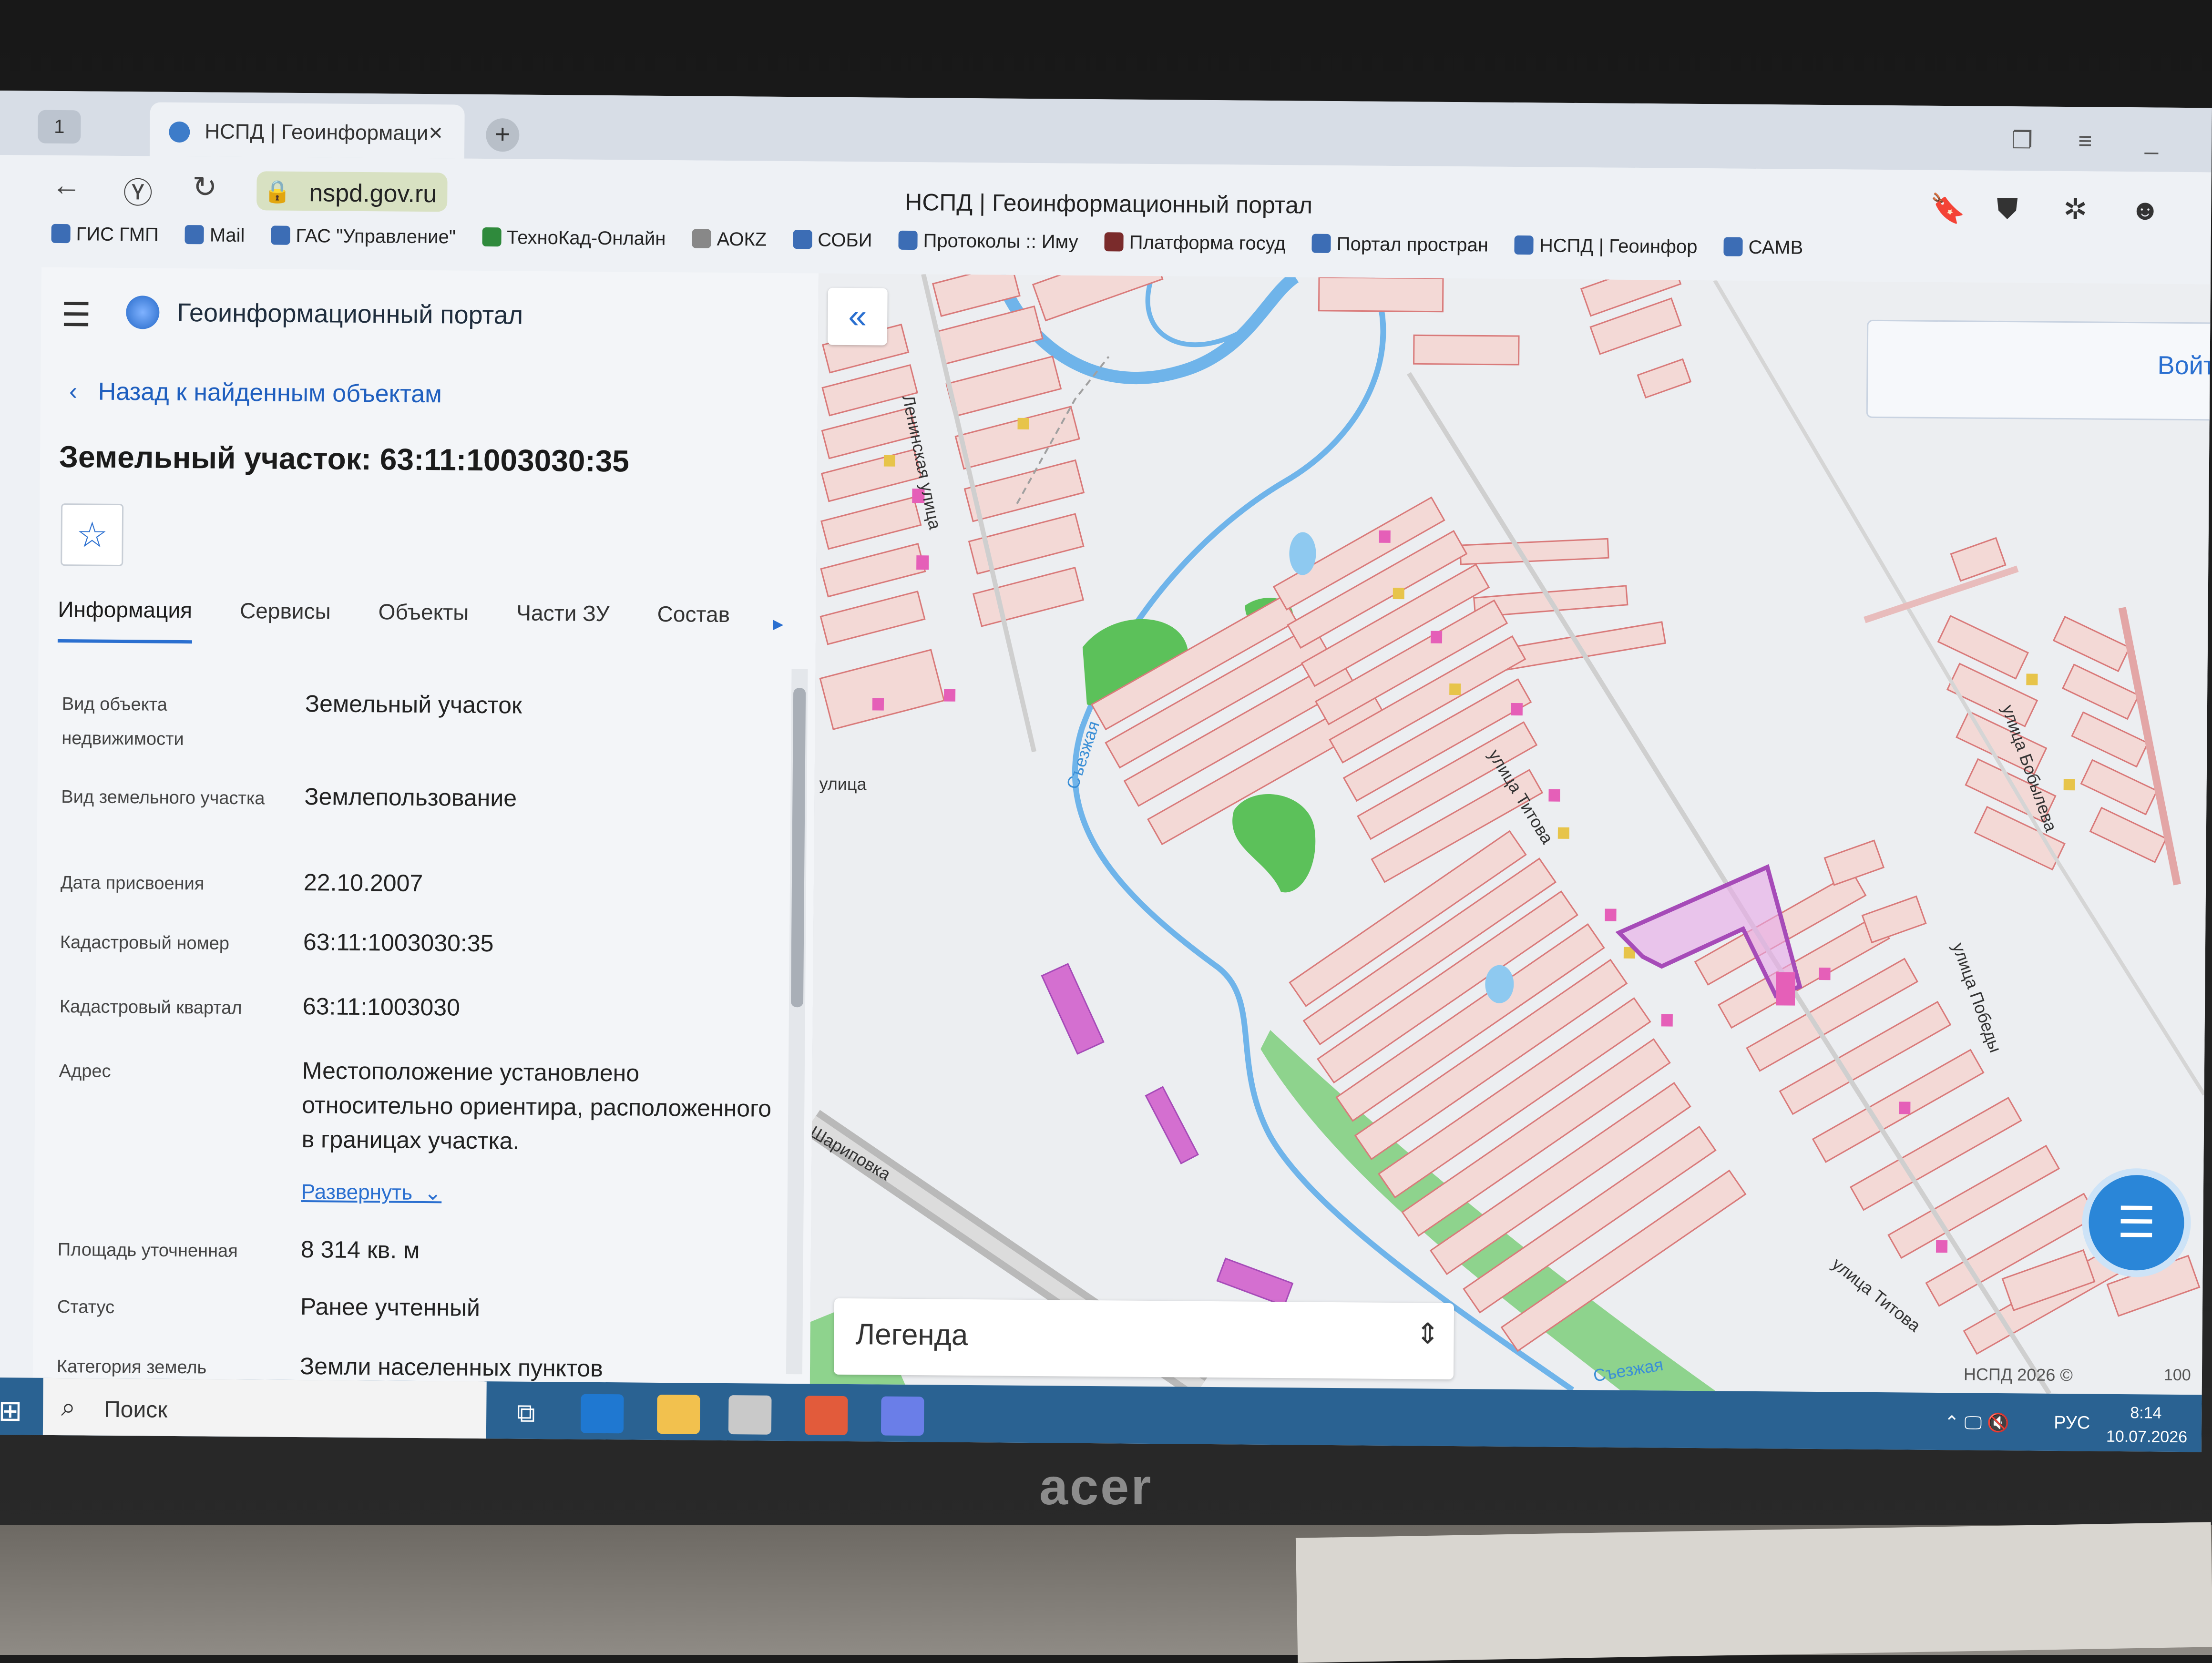 This screenshot has height=1663, width=2212. What do you see at coordinates (573, 238) in the screenshot?
I see `bookmark-item: ТехноКад-Онлайн` at bounding box center [573, 238].